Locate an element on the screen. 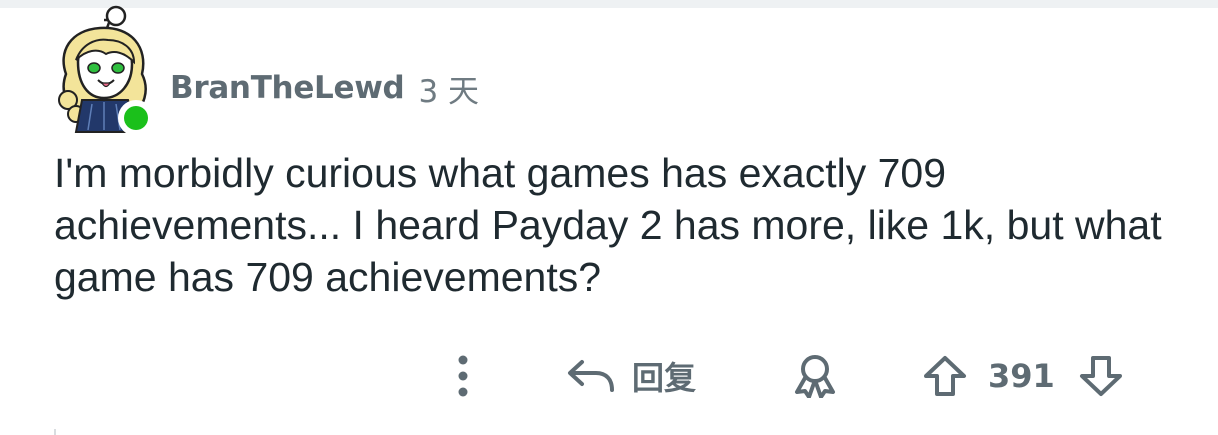 The width and height of the screenshot is (1218, 435). arrow-up-icon is located at coordinates (945, 376).